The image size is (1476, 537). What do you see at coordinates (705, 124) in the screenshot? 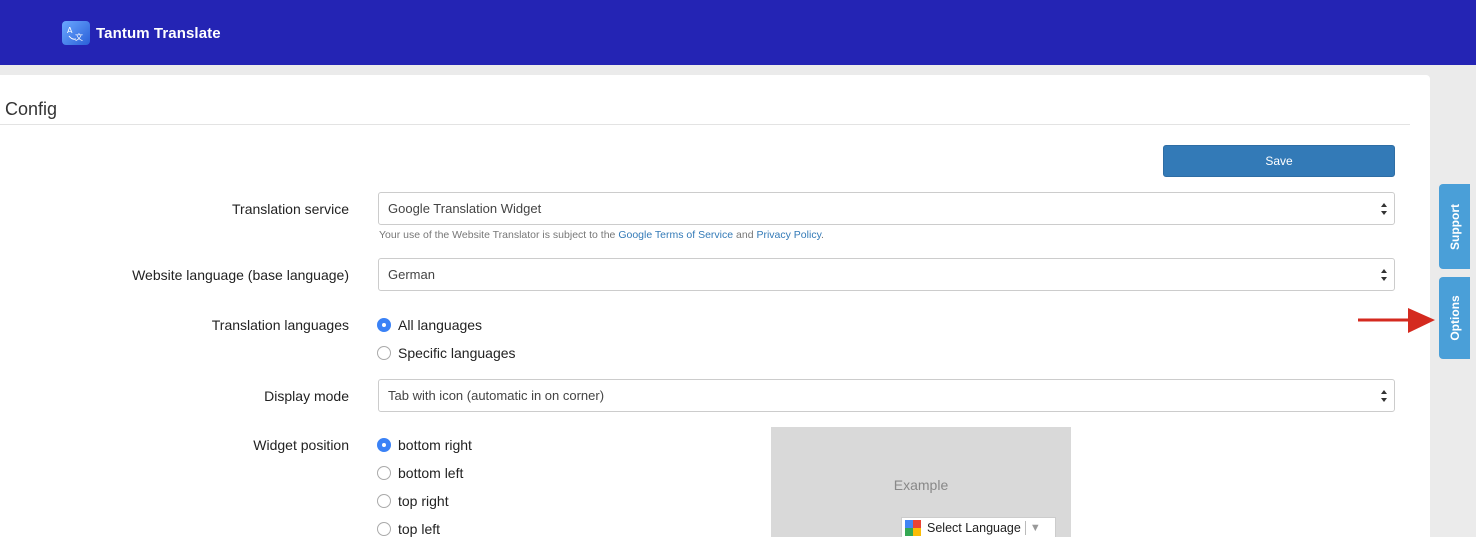
I see `title-divider` at bounding box center [705, 124].